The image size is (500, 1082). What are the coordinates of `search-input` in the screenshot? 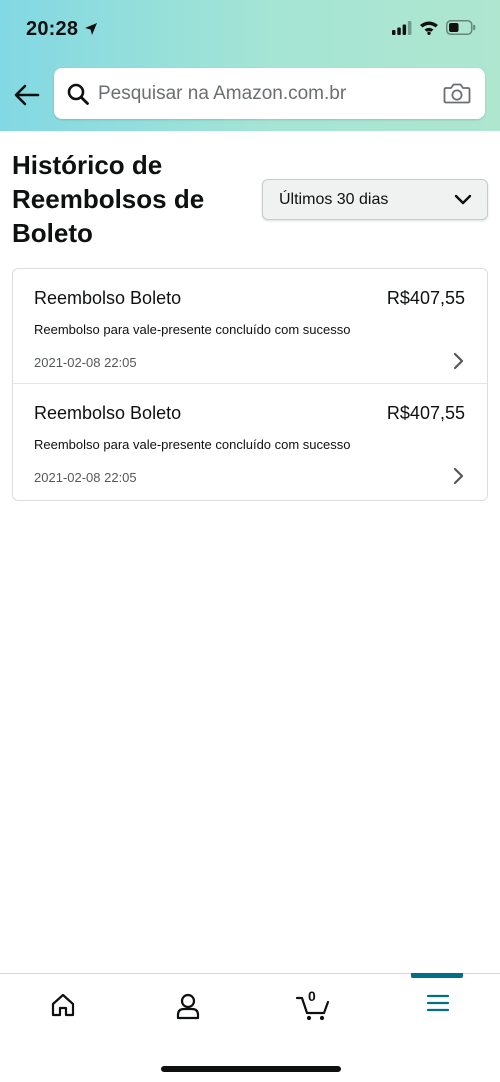 It's located at (268, 94).